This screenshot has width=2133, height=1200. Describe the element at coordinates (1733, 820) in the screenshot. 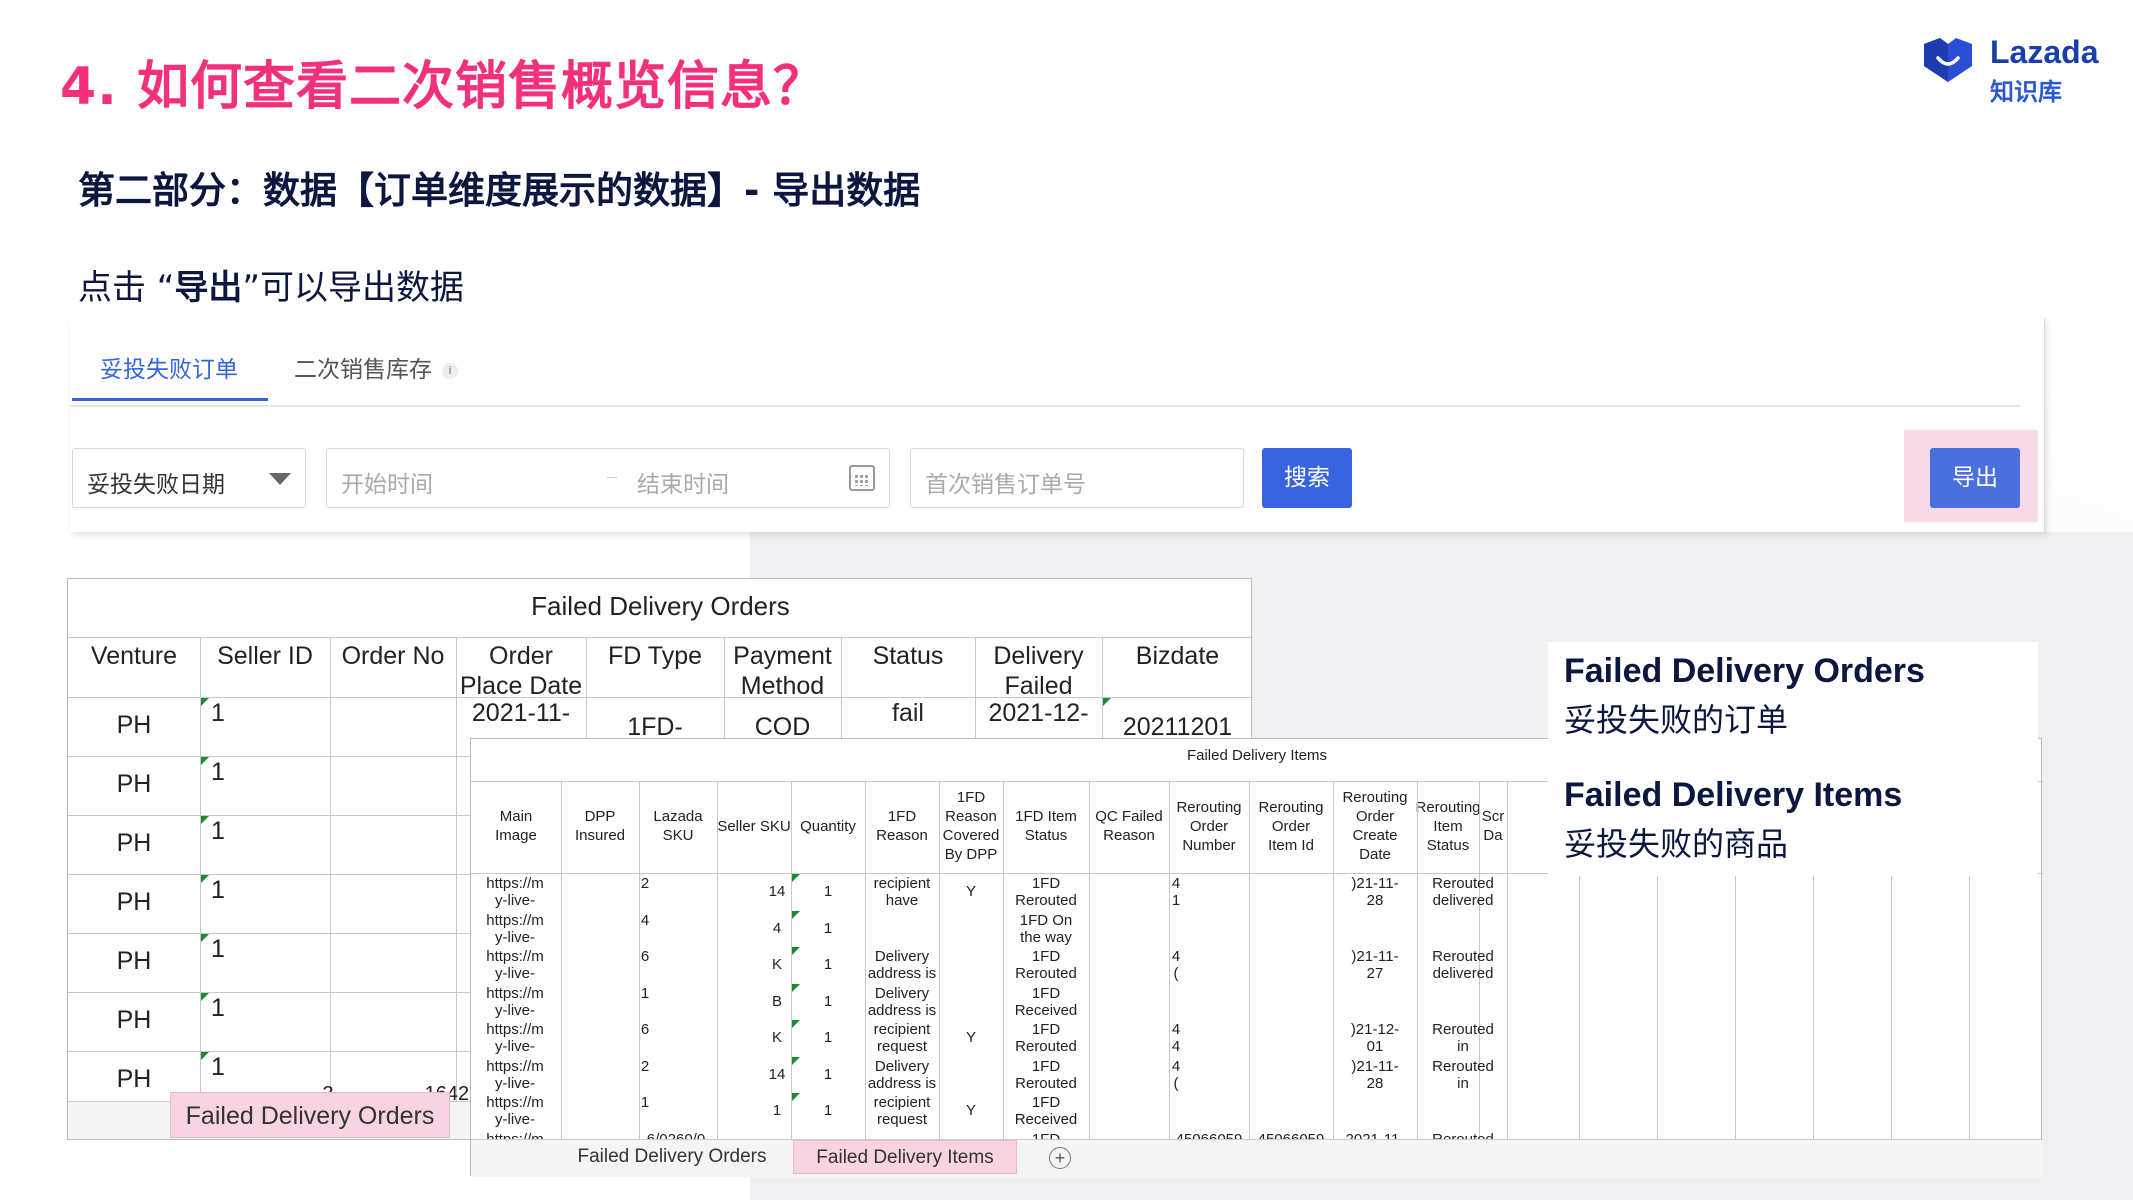

I see `annotation-items: Failed Delivery Items 妥投失败的商品` at that location.